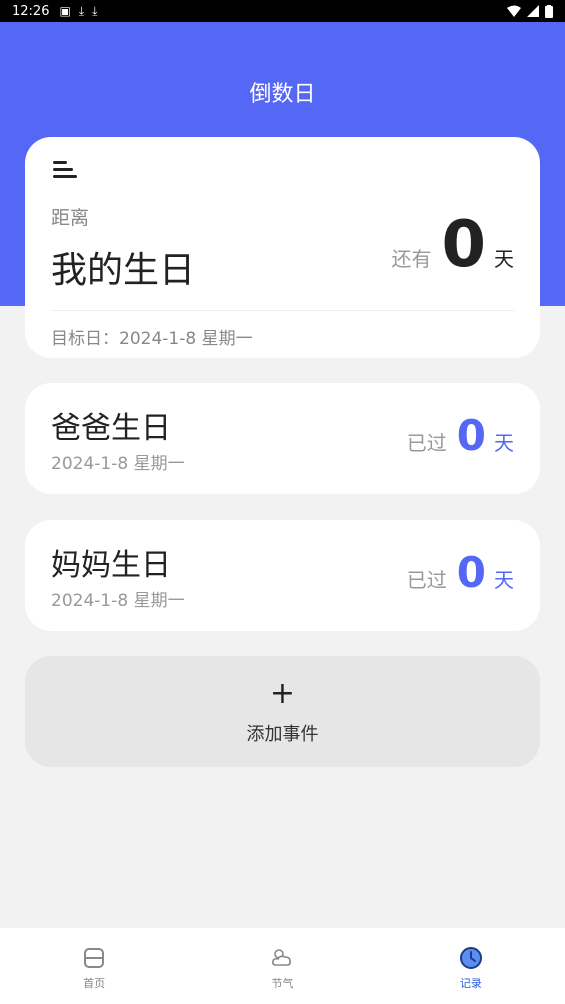  What do you see at coordinates (282, 711) in the screenshot?
I see `add-event-button: + 添加事件` at bounding box center [282, 711].